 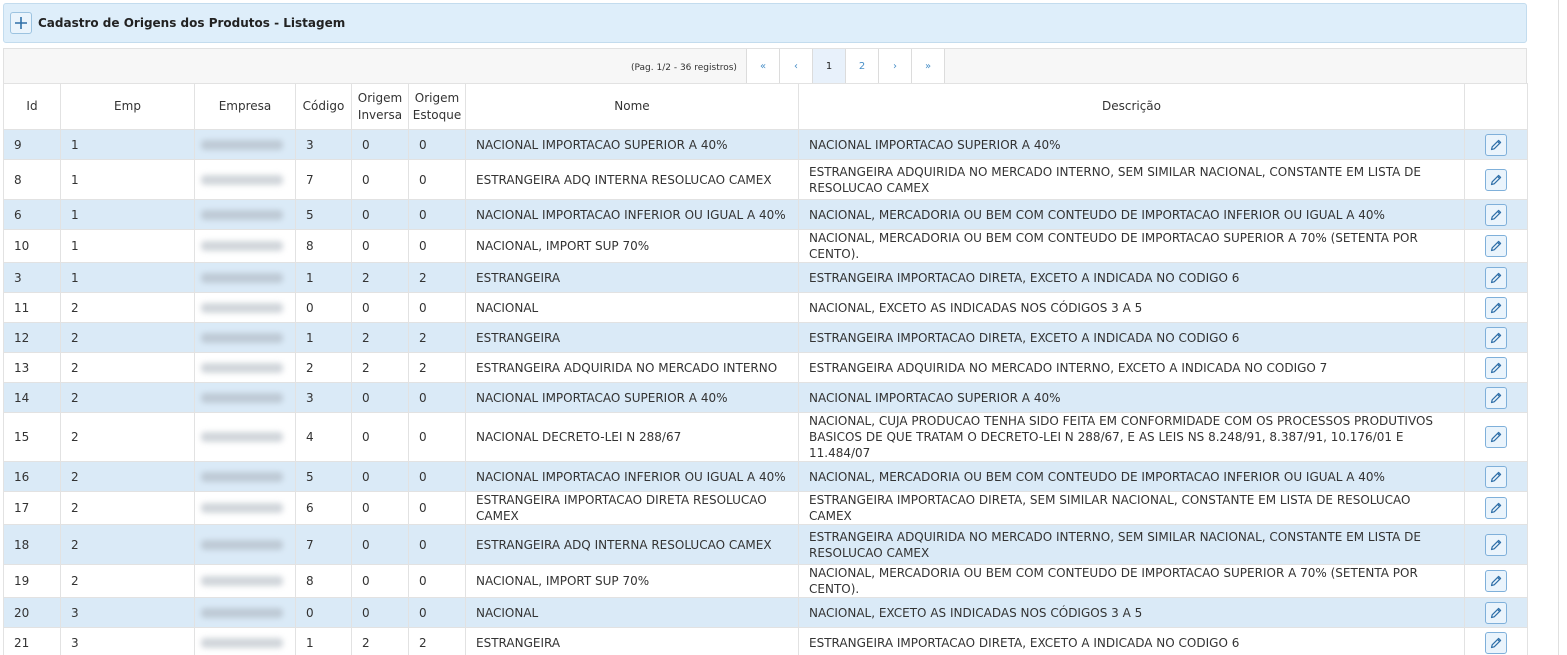 What do you see at coordinates (684, 68) in the screenshot?
I see `pagination-info: (Pag. 1/2 - 36 registros)` at bounding box center [684, 68].